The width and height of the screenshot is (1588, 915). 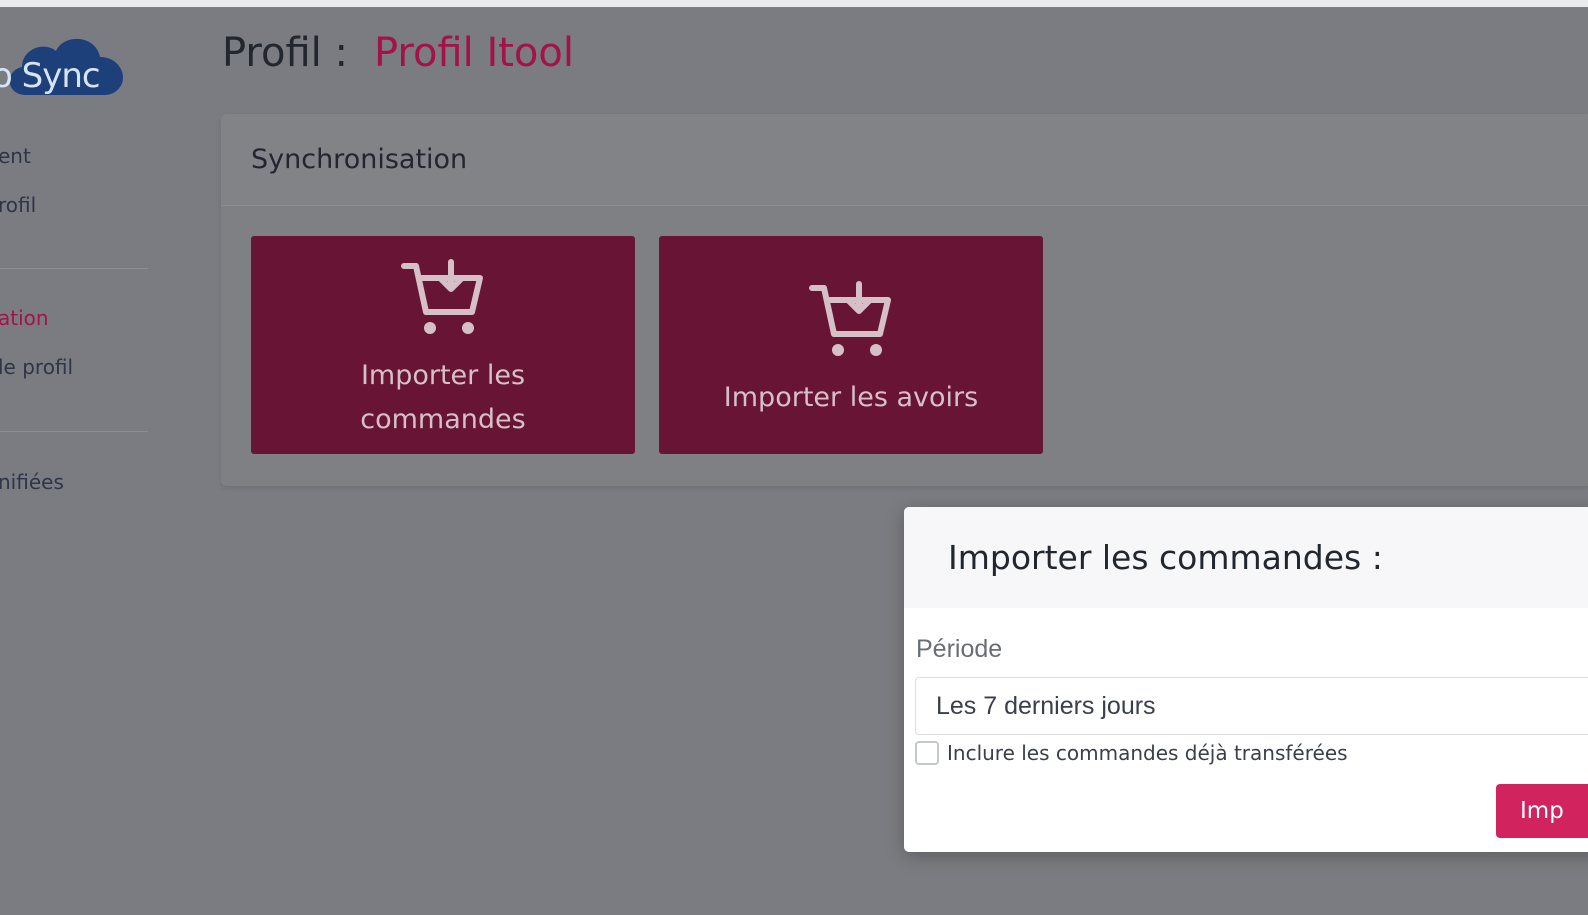 I want to click on sync-card-header: Synchronisation, so click(x=904, y=160).